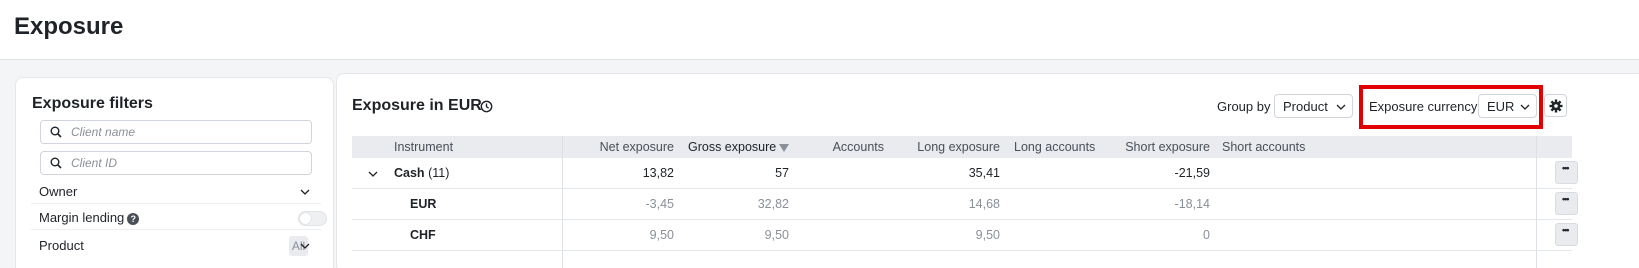  I want to click on col-long-accounts: Long accounts, so click(1054, 147).